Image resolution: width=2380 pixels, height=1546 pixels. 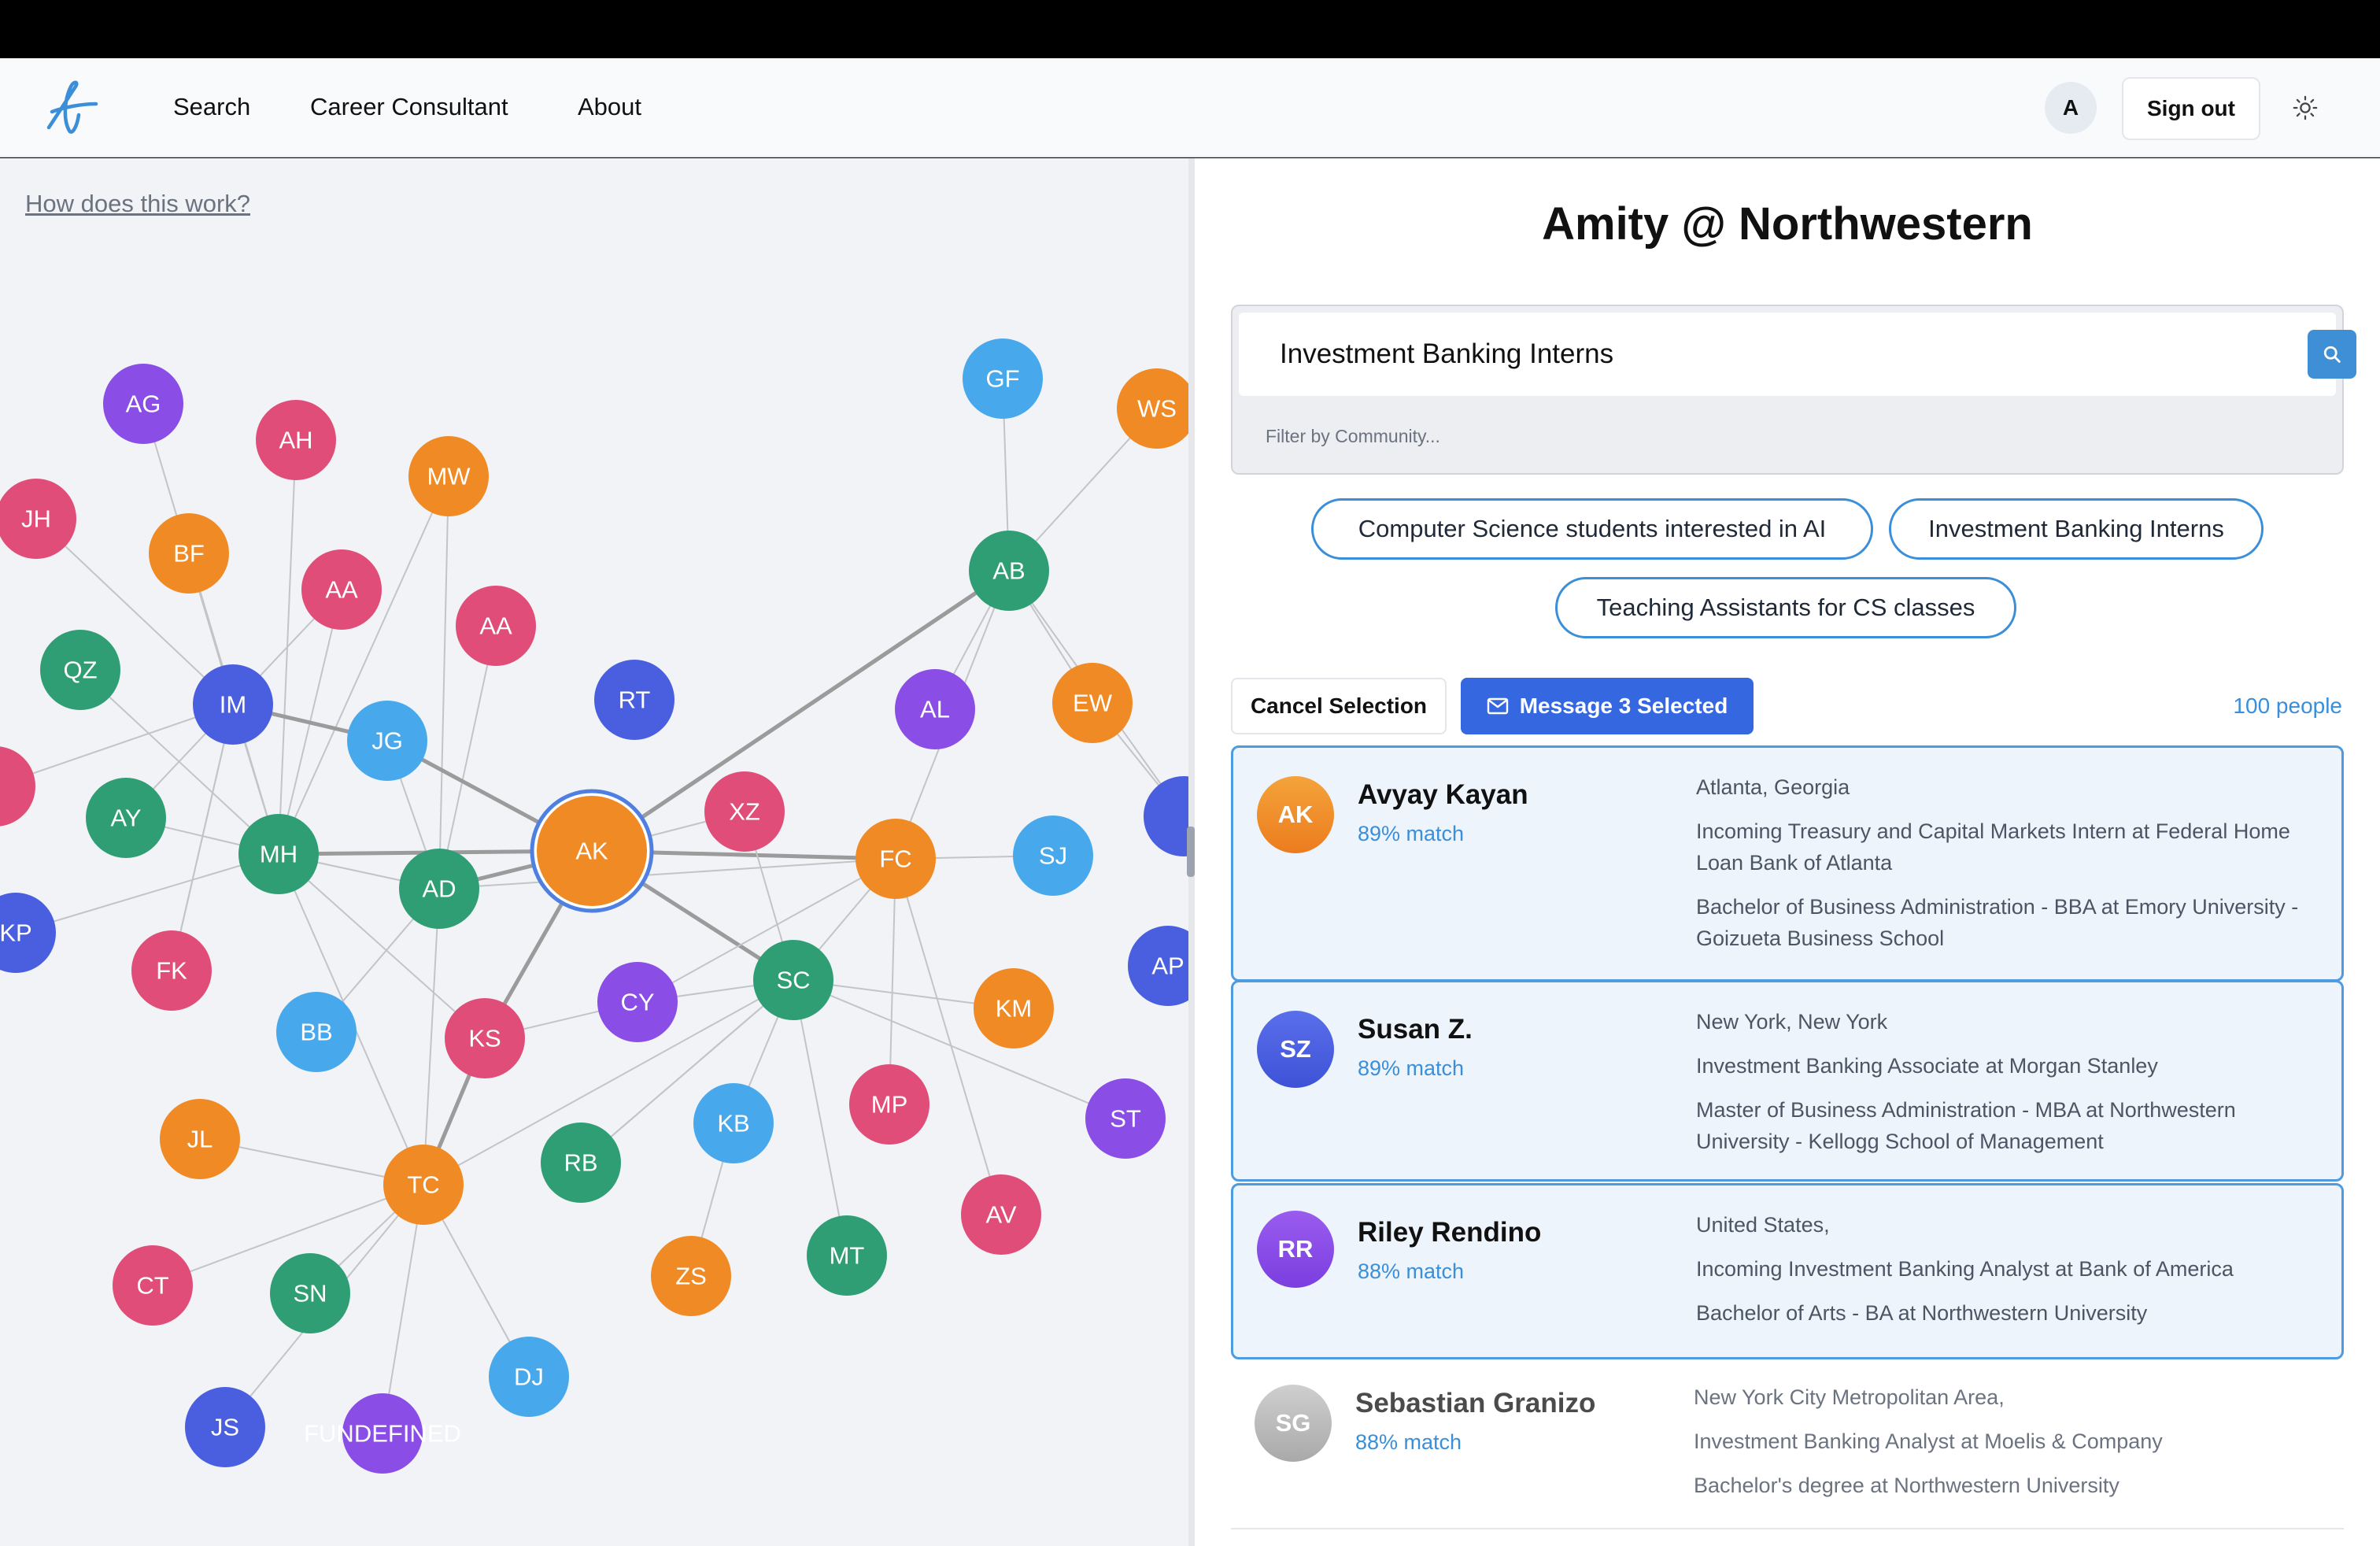 I want to click on graph-node-label: AD, so click(x=439, y=889).